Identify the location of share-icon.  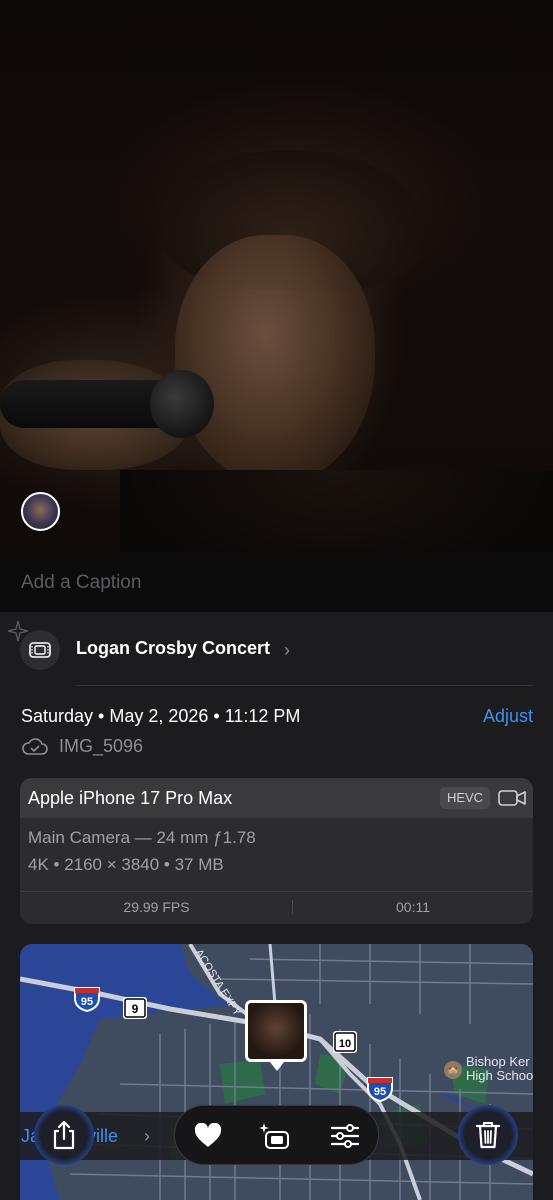
(64, 1135).